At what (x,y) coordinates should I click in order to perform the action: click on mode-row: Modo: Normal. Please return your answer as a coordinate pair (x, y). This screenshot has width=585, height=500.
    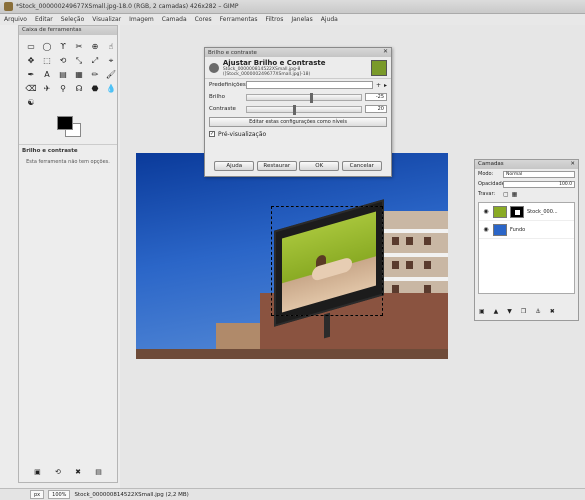
    Looking at the image, I should click on (526, 174).